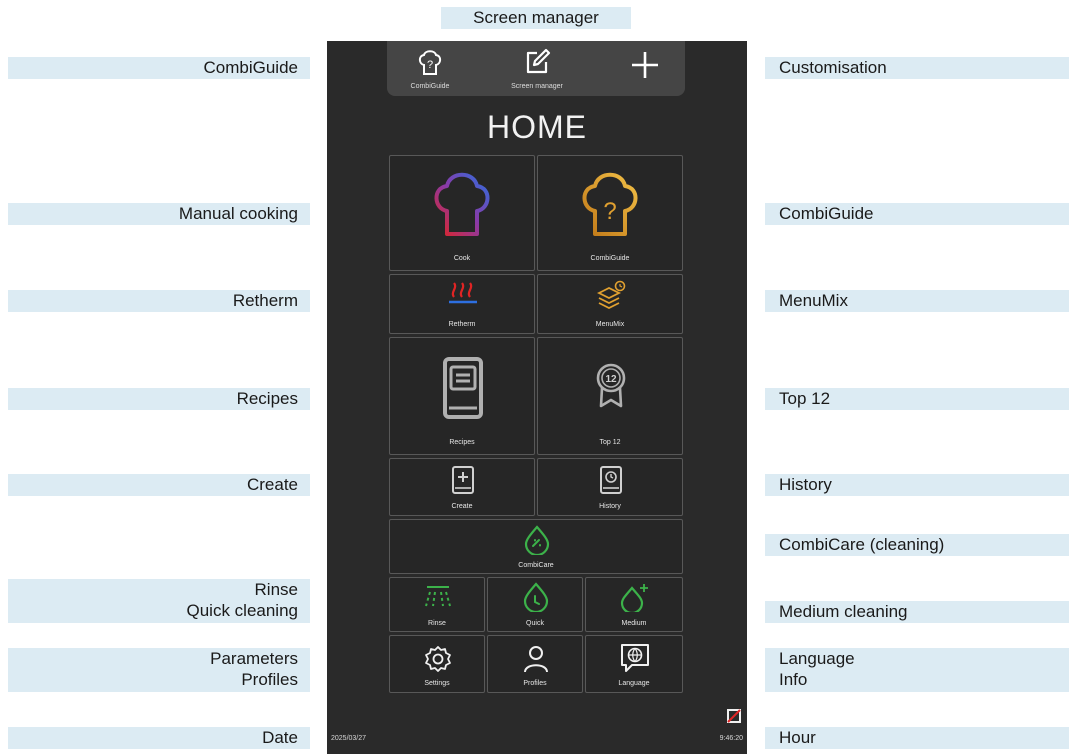 Image resolution: width=1070 pixels, height=754 pixels. I want to click on annotation-rinse-quick: Rinse Quick cleaning, so click(159, 601).